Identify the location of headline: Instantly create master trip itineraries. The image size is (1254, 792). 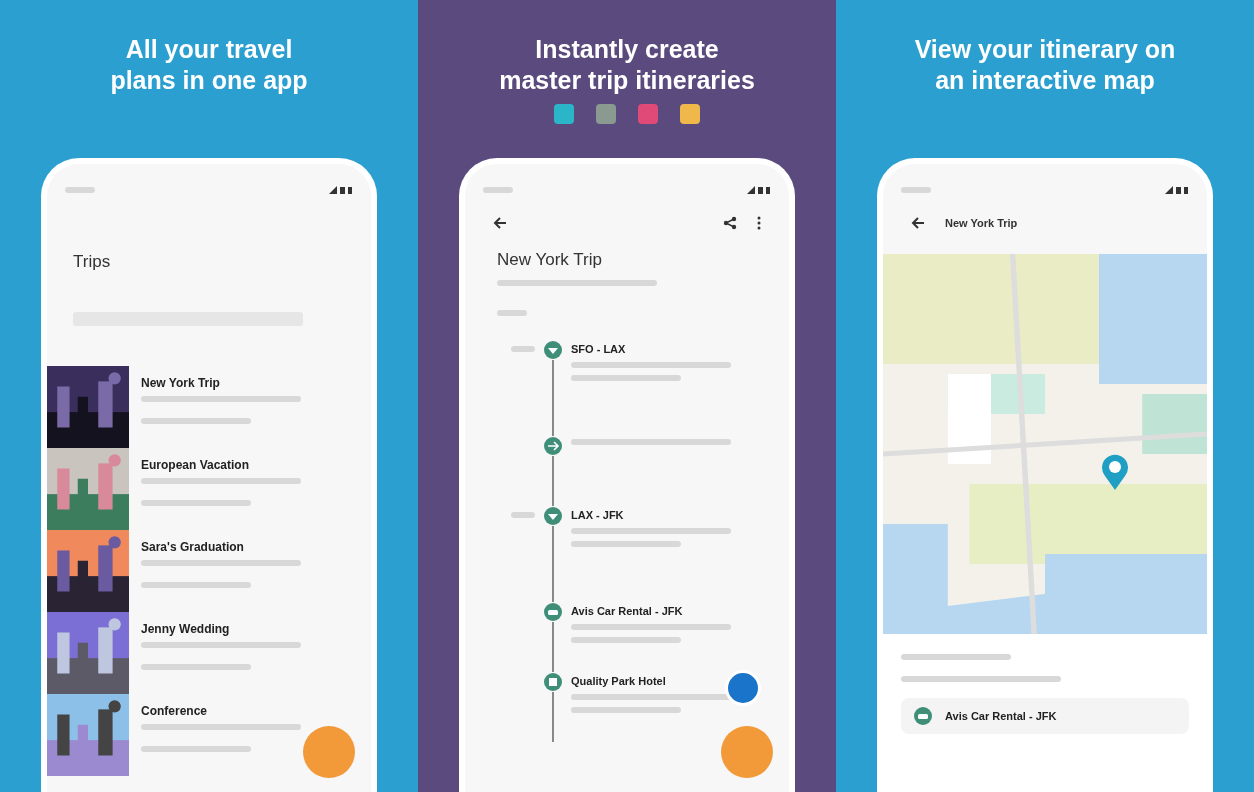
(627, 65).